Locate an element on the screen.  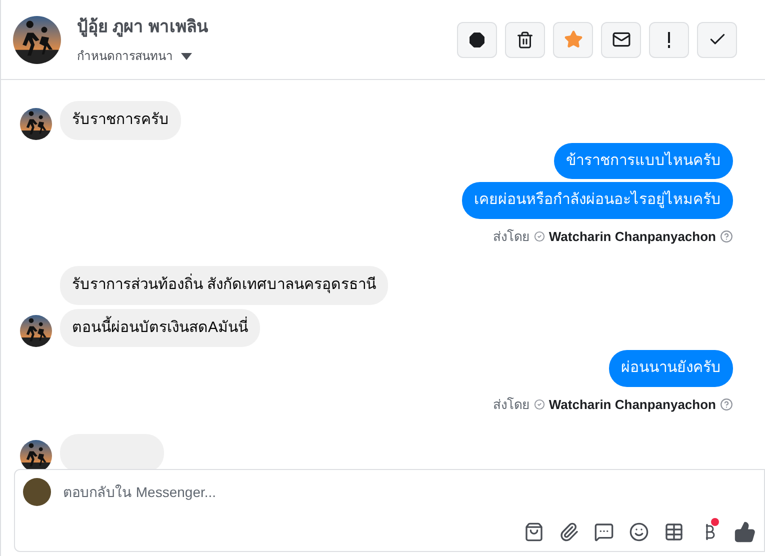
contact-avatar is located at coordinates (37, 40).